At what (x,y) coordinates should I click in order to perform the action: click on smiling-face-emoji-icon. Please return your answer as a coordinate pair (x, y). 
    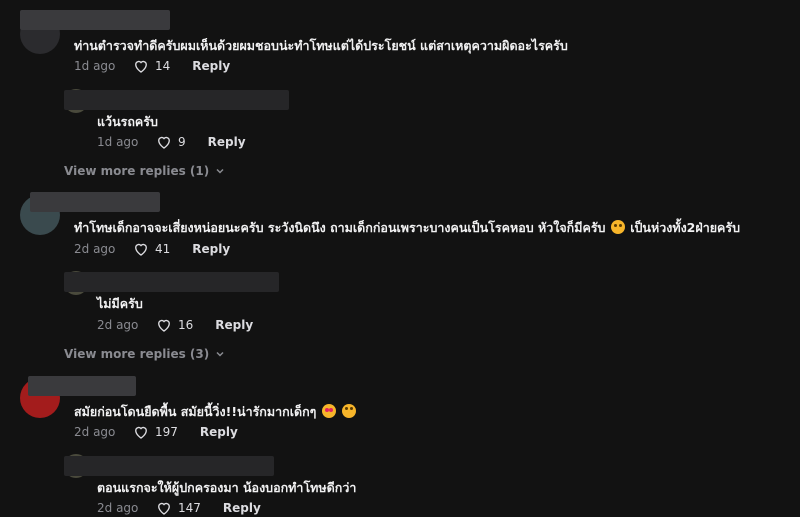
    Looking at the image, I should click on (617, 227).